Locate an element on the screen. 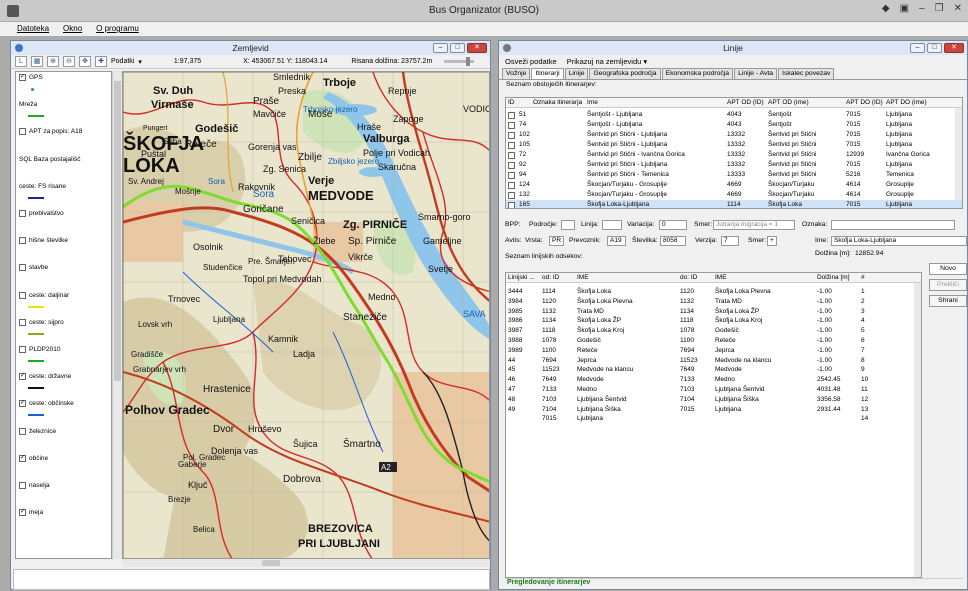 The height and width of the screenshot is (591, 968). column-header: APT DO (ID) is located at coordinates (864, 103).